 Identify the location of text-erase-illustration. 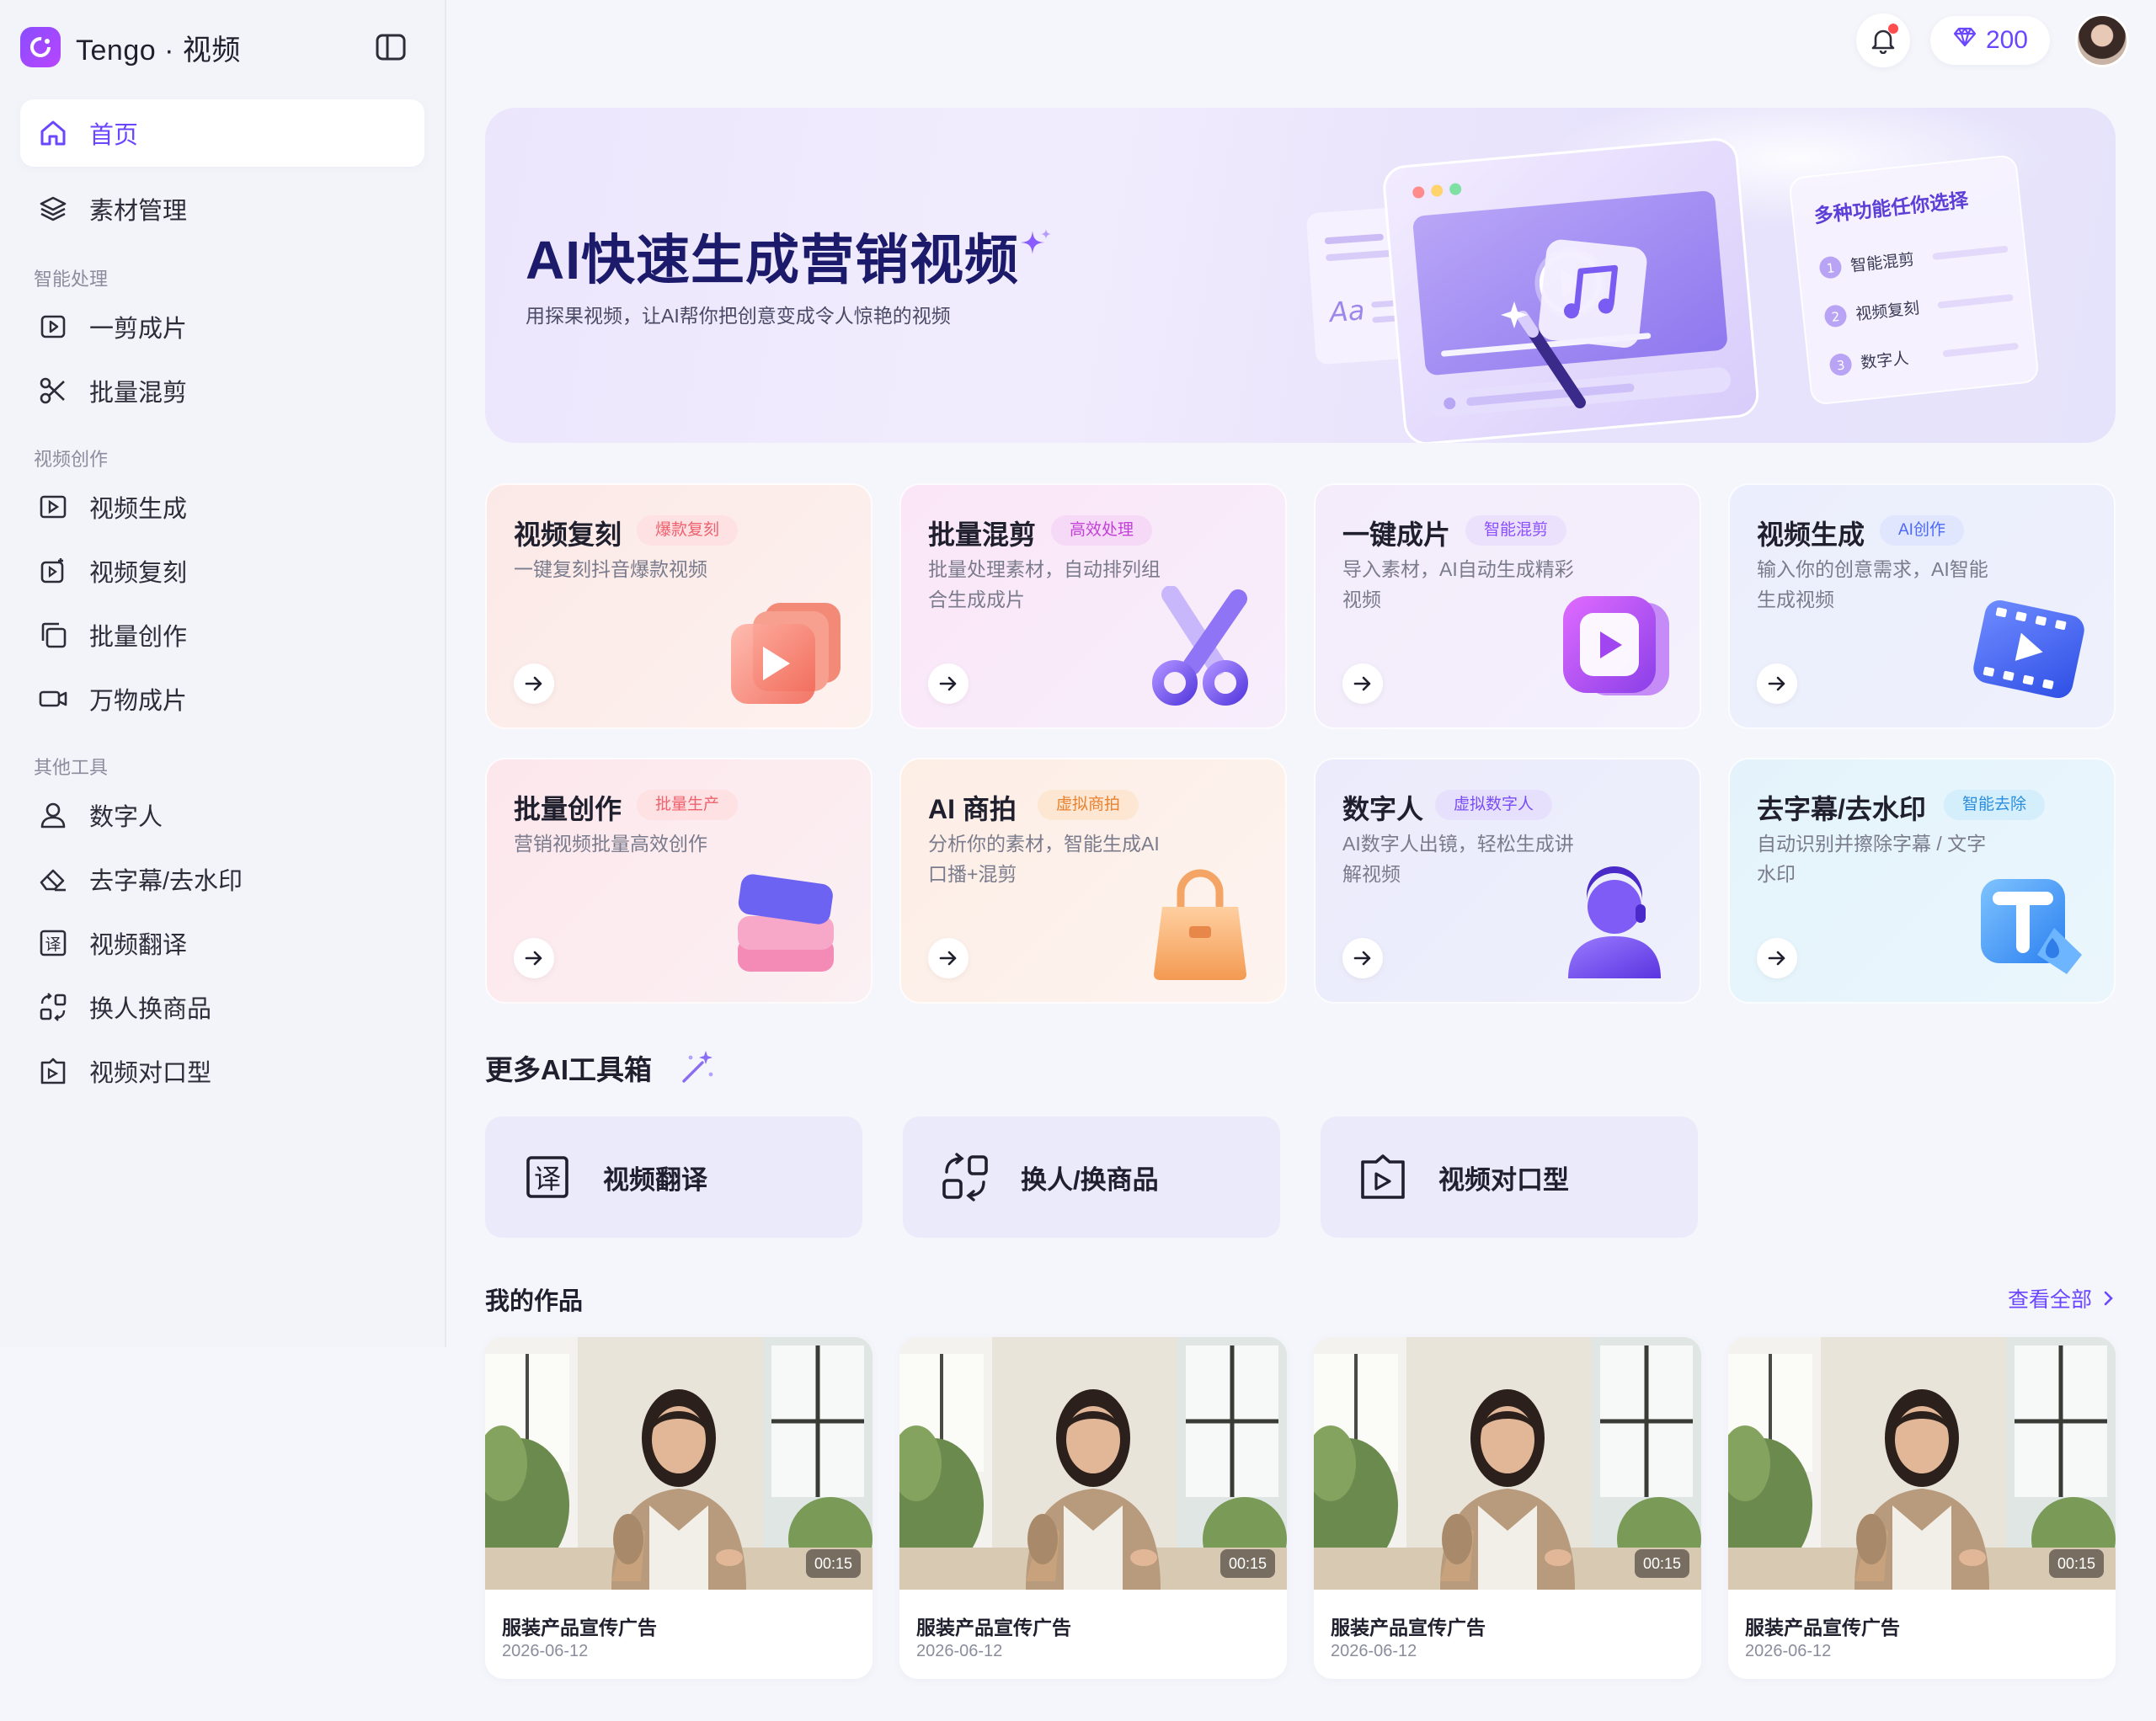
(2031, 926).